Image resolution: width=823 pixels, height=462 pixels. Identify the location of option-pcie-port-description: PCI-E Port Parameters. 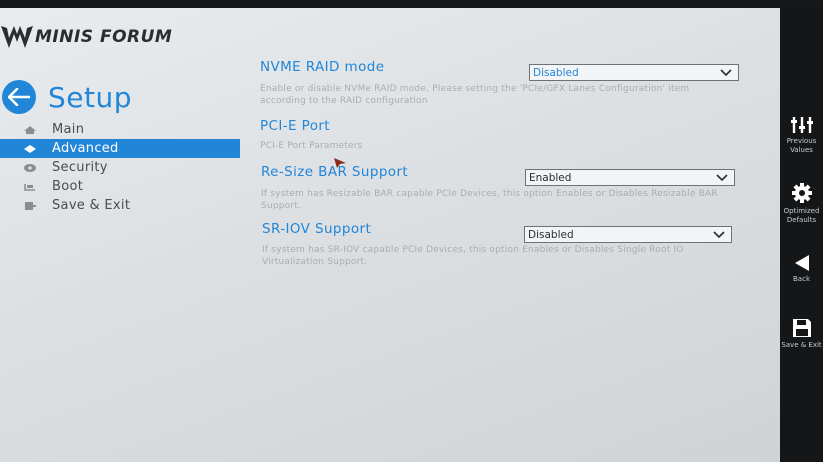
(311, 146).